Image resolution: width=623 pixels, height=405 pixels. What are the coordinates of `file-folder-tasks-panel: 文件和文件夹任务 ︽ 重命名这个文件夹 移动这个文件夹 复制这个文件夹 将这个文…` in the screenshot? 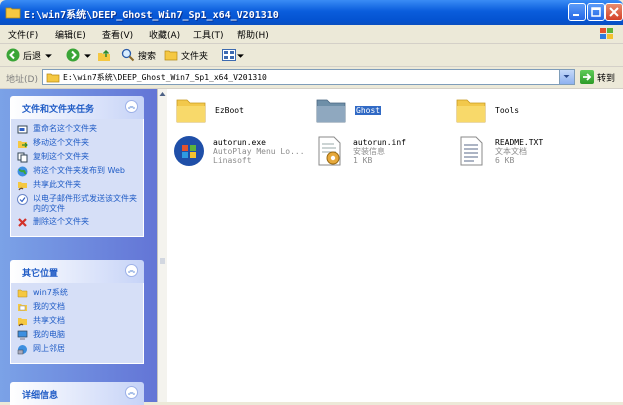 It's located at (77, 166).